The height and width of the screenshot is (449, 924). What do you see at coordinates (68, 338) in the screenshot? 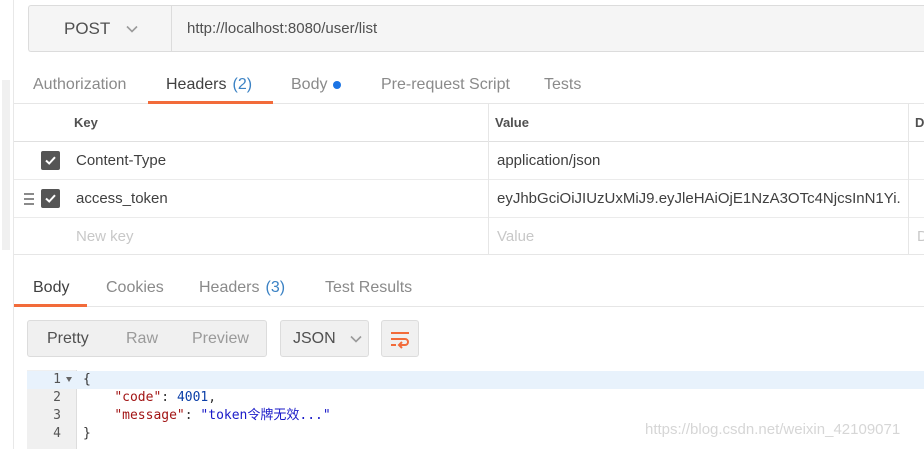
I see `pretty-button: Pretty` at bounding box center [68, 338].